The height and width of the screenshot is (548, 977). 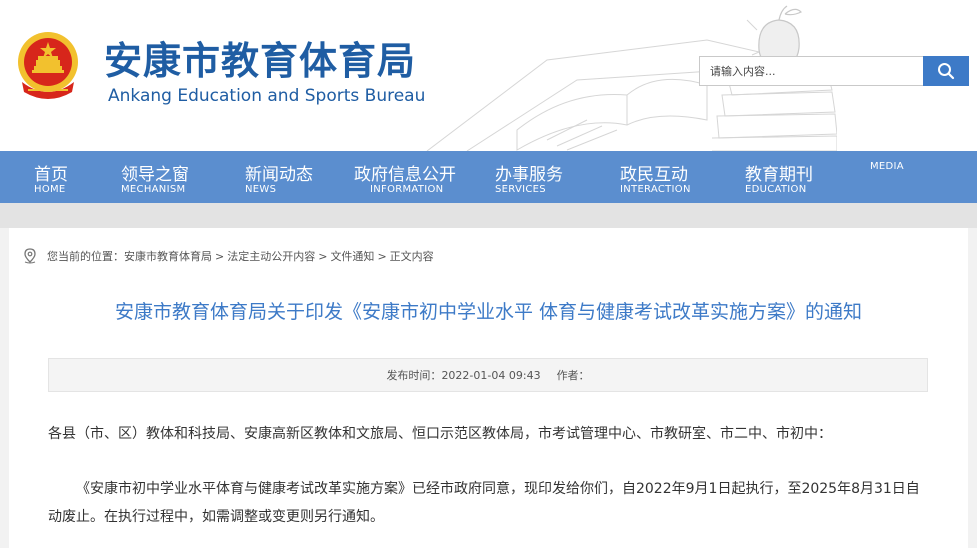 I want to click on breadcrumb-link: 文件通知, so click(x=352, y=256).